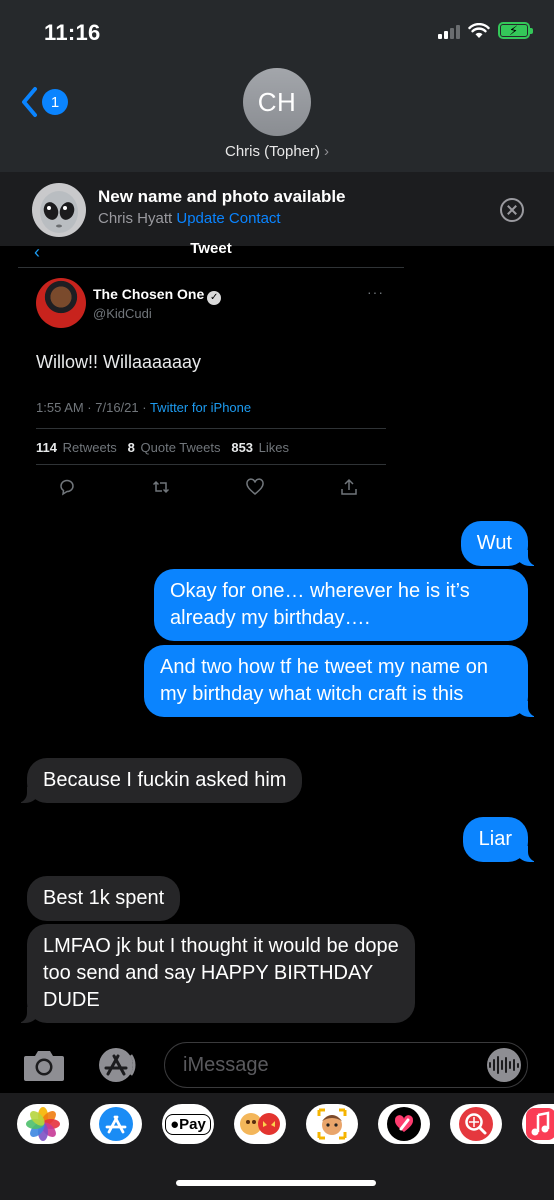 The width and height of the screenshot is (554, 1200). I want to click on verified-badge-icon: ✓, so click(214, 298).